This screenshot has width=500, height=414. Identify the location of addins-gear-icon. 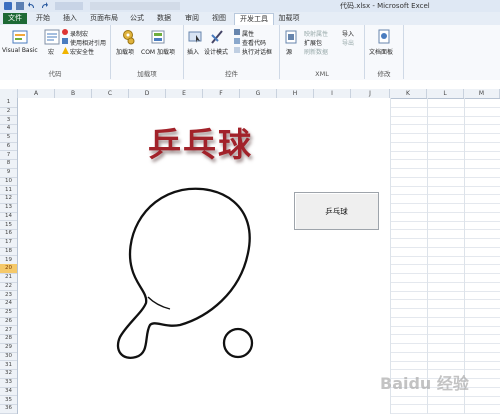
(128, 37).